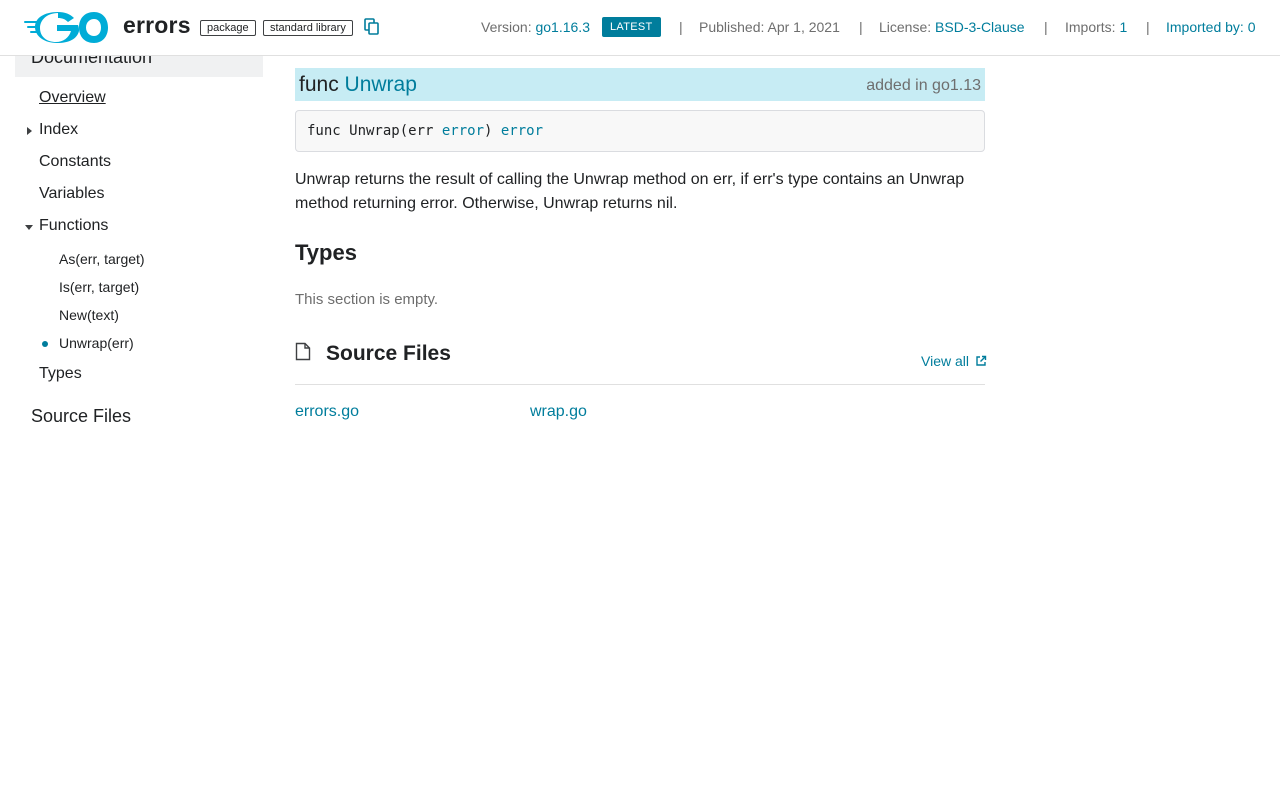 The width and height of the screenshot is (1280, 800). Describe the element at coordinates (979, 27) in the screenshot. I see `license-link: BSD-3-Clause` at that location.